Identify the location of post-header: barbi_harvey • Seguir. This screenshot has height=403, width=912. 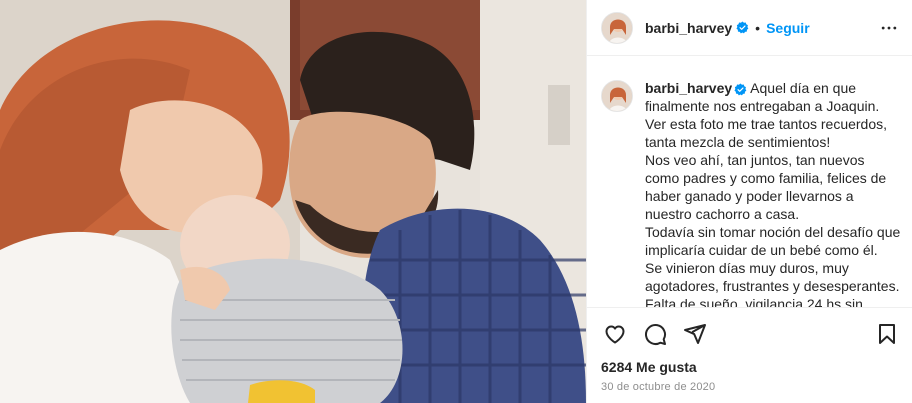
(749, 28).